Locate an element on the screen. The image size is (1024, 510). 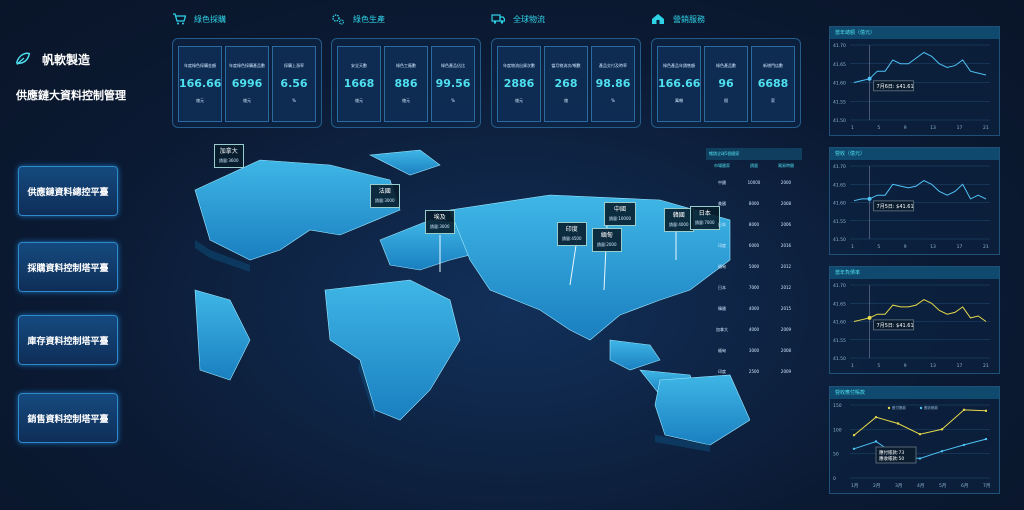
pin-name: 法國 is located at coordinates (384, 191).